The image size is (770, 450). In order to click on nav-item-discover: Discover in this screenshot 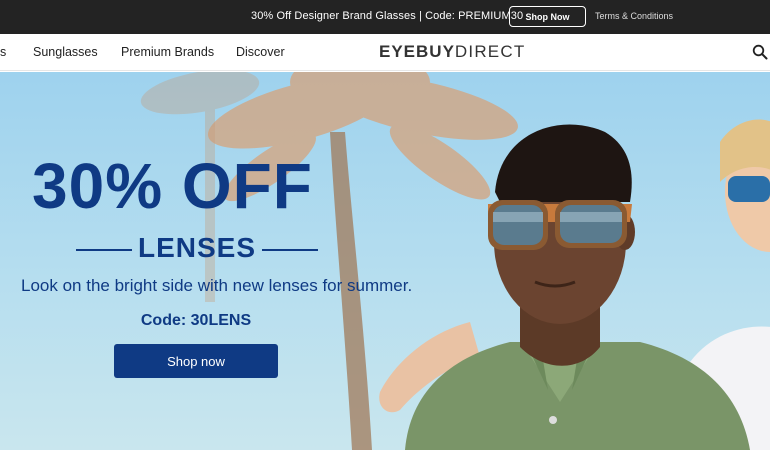, I will do `click(260, 52)`.